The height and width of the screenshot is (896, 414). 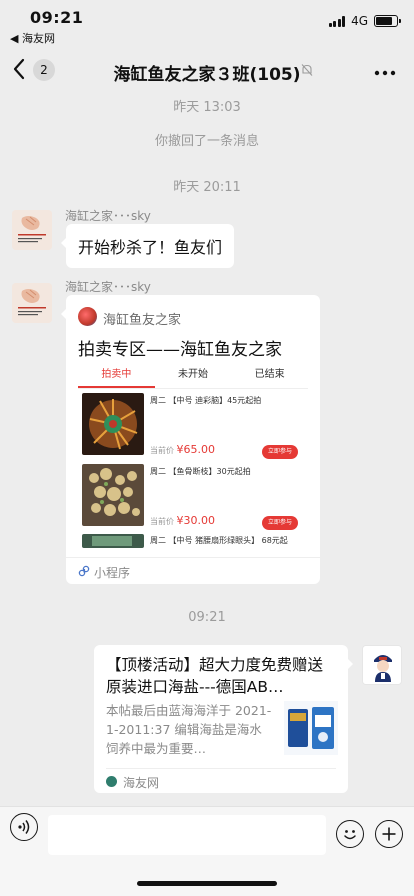 What do you see at coordinates (207, 107) in the screenshot?
I see `timestamp-divider: 昨天 13:03` at bounding box center [207, 107].